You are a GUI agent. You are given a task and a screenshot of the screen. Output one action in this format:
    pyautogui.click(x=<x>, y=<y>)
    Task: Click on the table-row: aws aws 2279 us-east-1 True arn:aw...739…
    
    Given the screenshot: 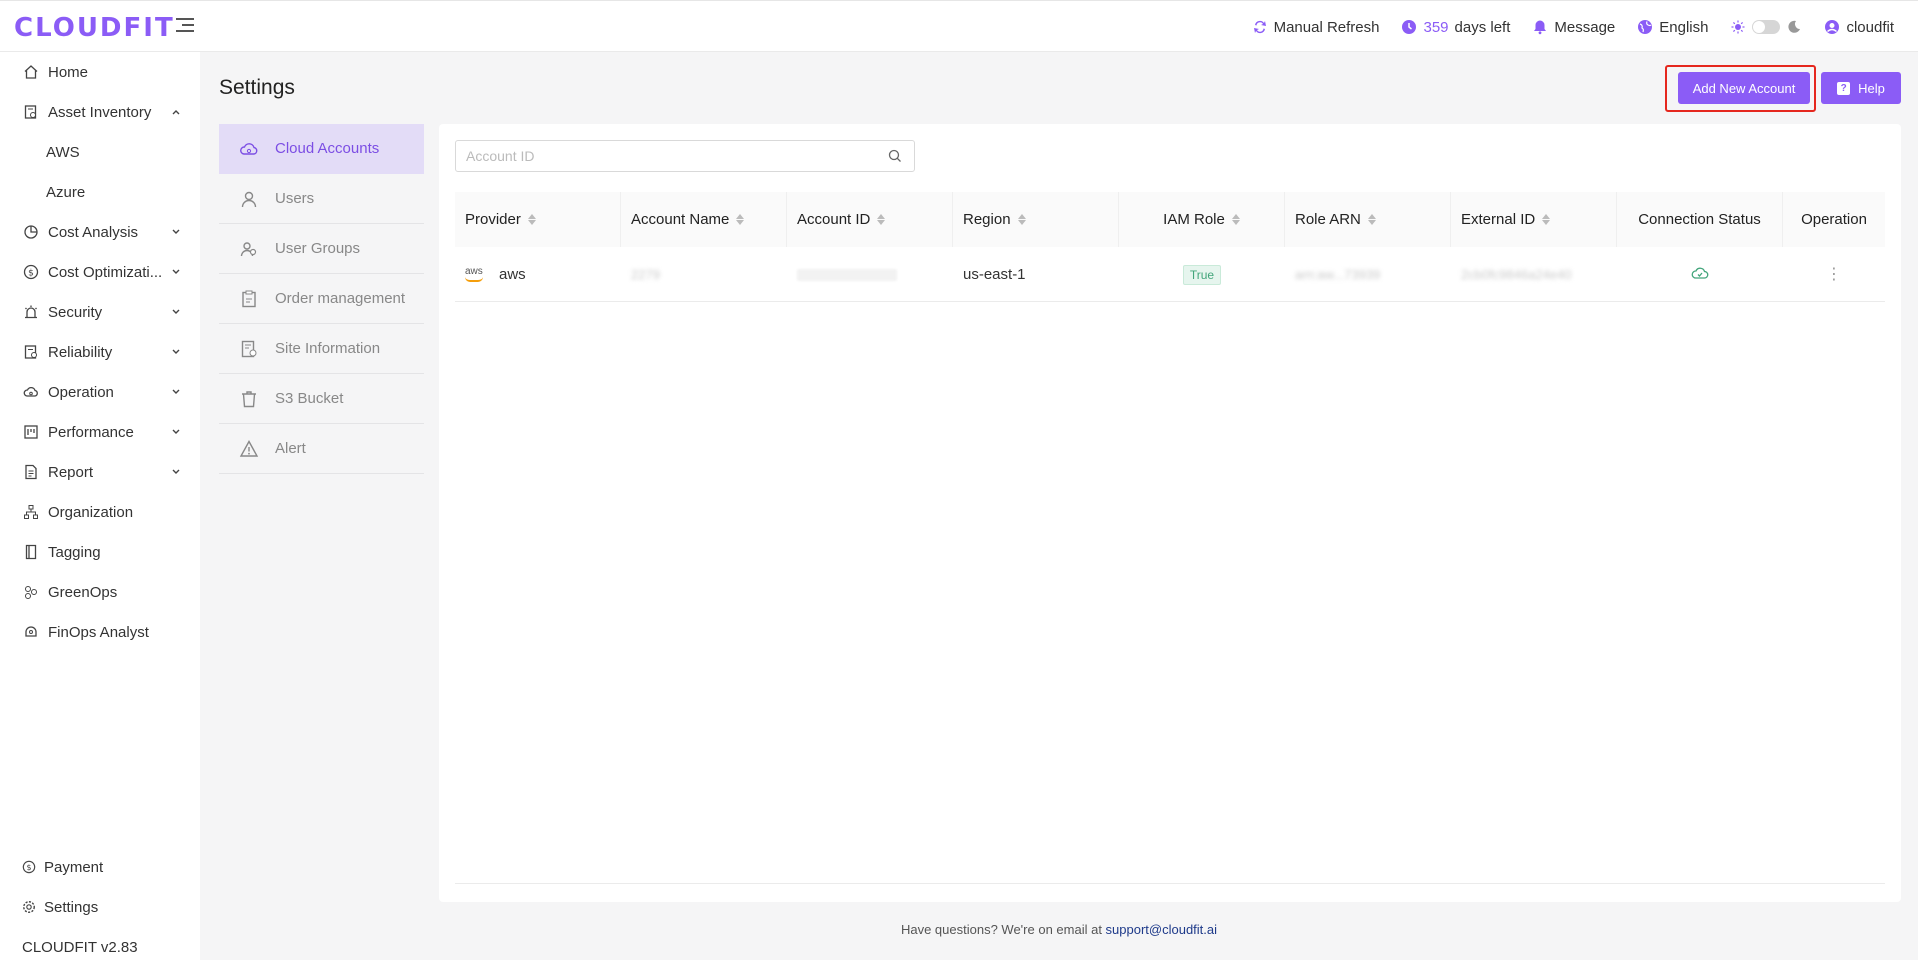 What is the action you would take?
    pyautogui.click(x=1170, y=274)
    